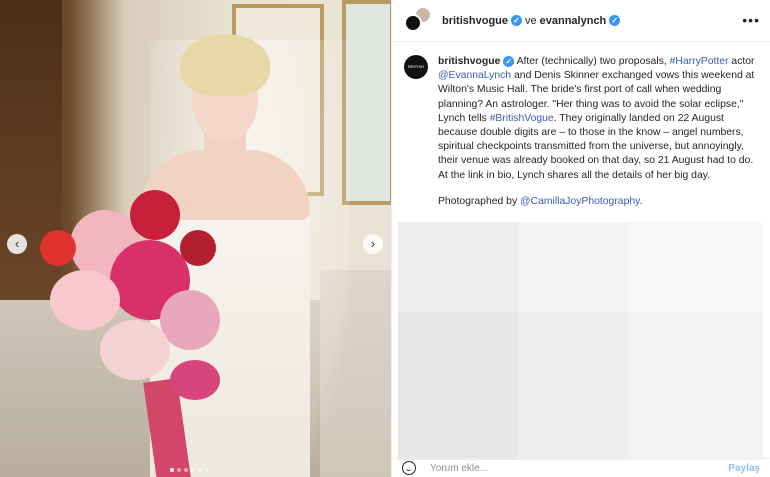 This screenshot has width=770, height=477. I want to click on caption-username: britishvogue, so click(469, 61).